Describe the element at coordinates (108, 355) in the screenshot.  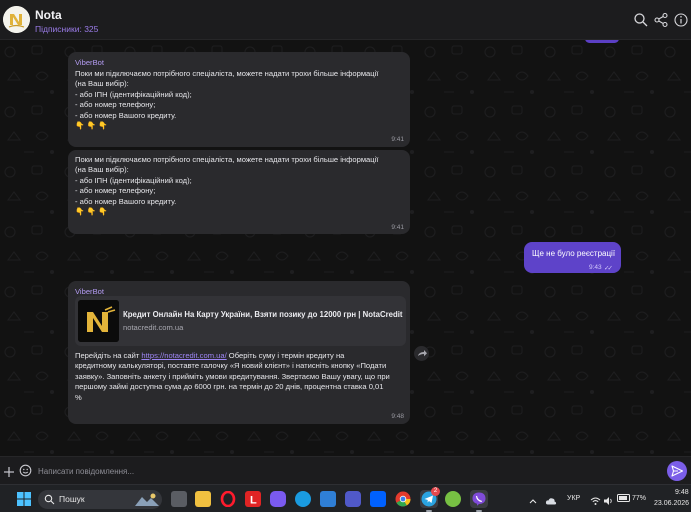
I see `message-text-part: Перейдіть на сайт` at that location.